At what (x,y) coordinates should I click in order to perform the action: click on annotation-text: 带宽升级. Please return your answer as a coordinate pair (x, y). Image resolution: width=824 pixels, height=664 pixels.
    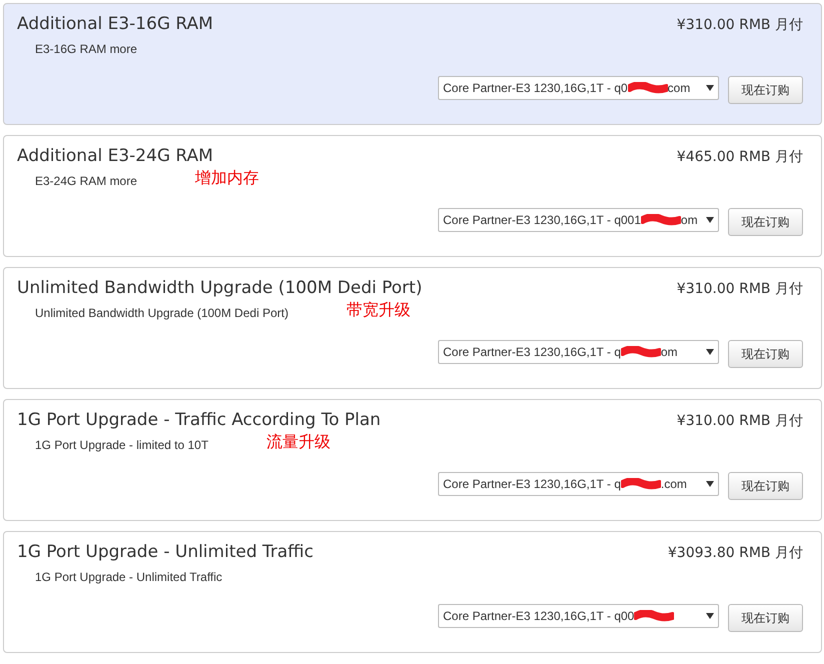
    Looking at the image, I should click on (378, 310).